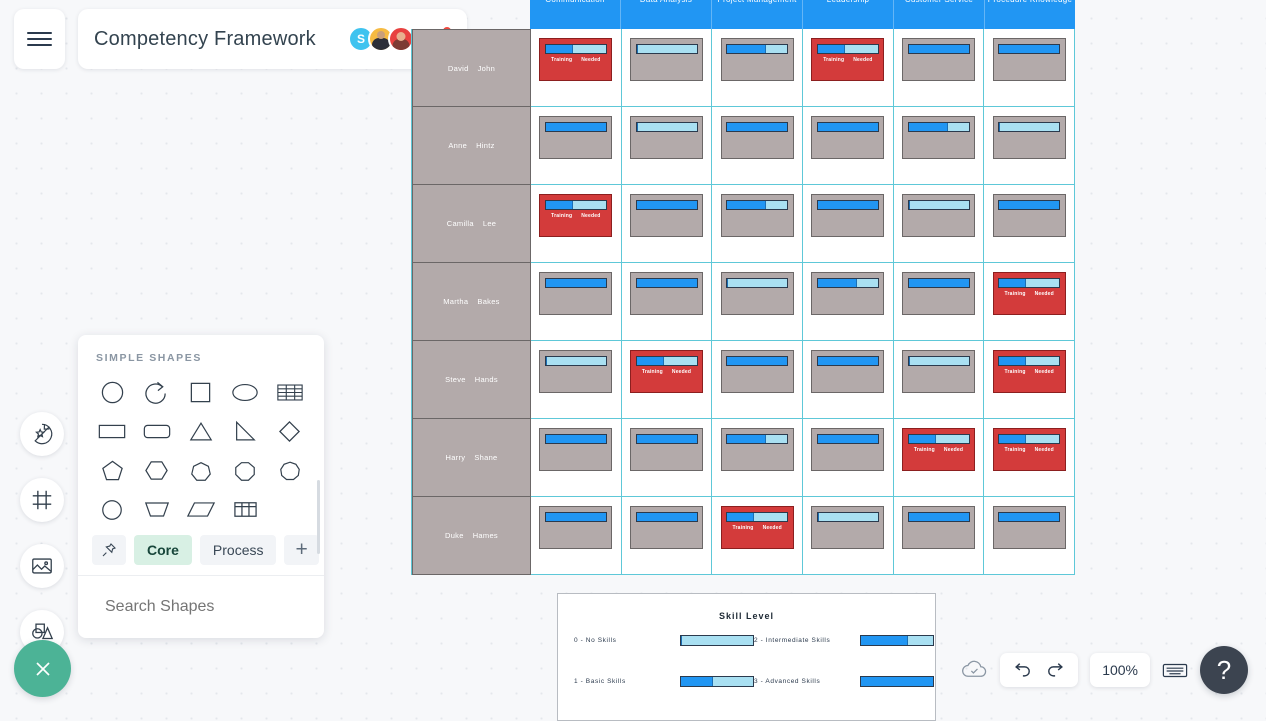  Describe the element at coordinates (201, 470) in the screenshot. I see `shape-heptagon` at that location.